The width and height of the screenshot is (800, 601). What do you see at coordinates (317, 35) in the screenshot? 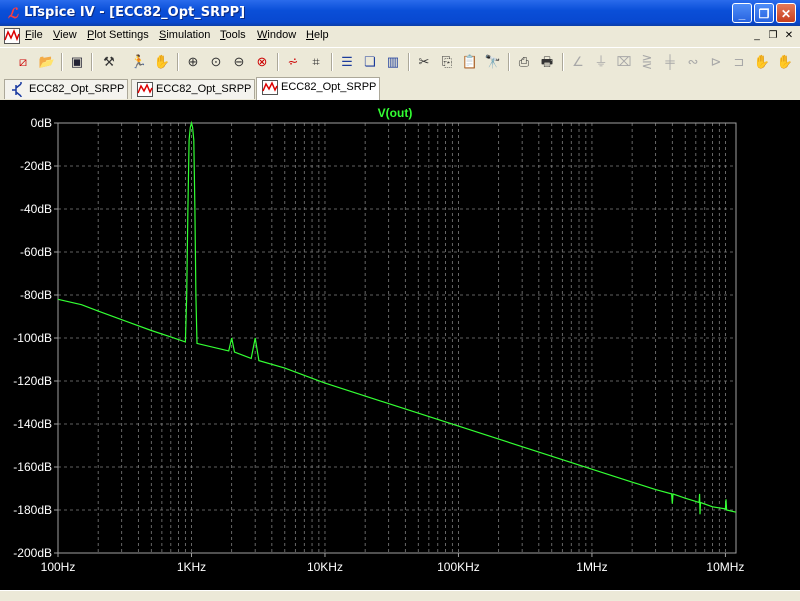
I see `menu-help: Help` at bounding box center [317, 35].